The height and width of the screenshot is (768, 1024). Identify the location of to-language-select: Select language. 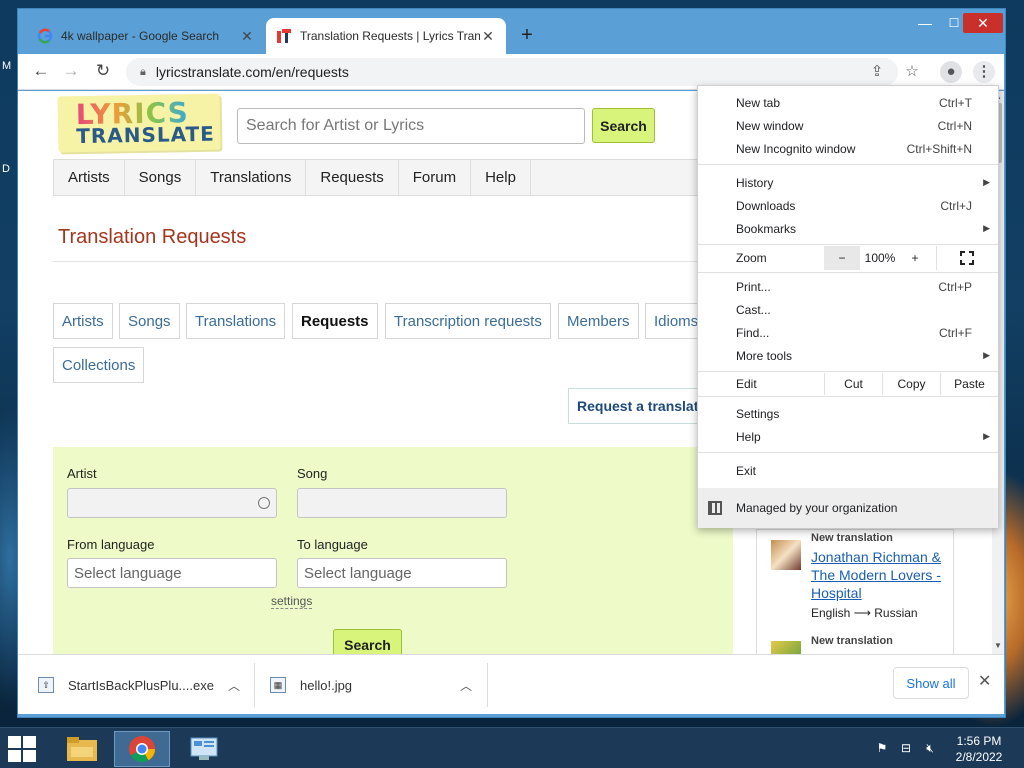
(402, 573).